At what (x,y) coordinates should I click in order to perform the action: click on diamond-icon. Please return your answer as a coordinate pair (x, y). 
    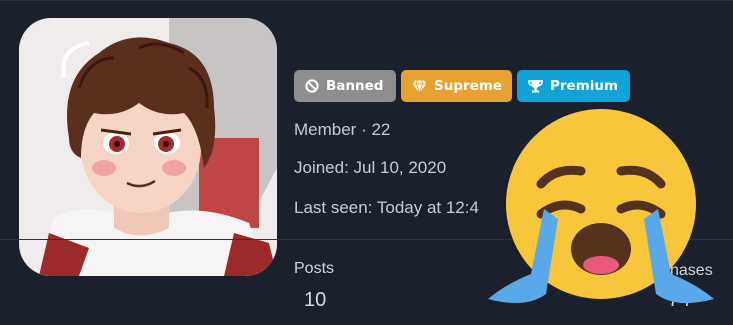
    Looking at the image, I should click on (419, 86).